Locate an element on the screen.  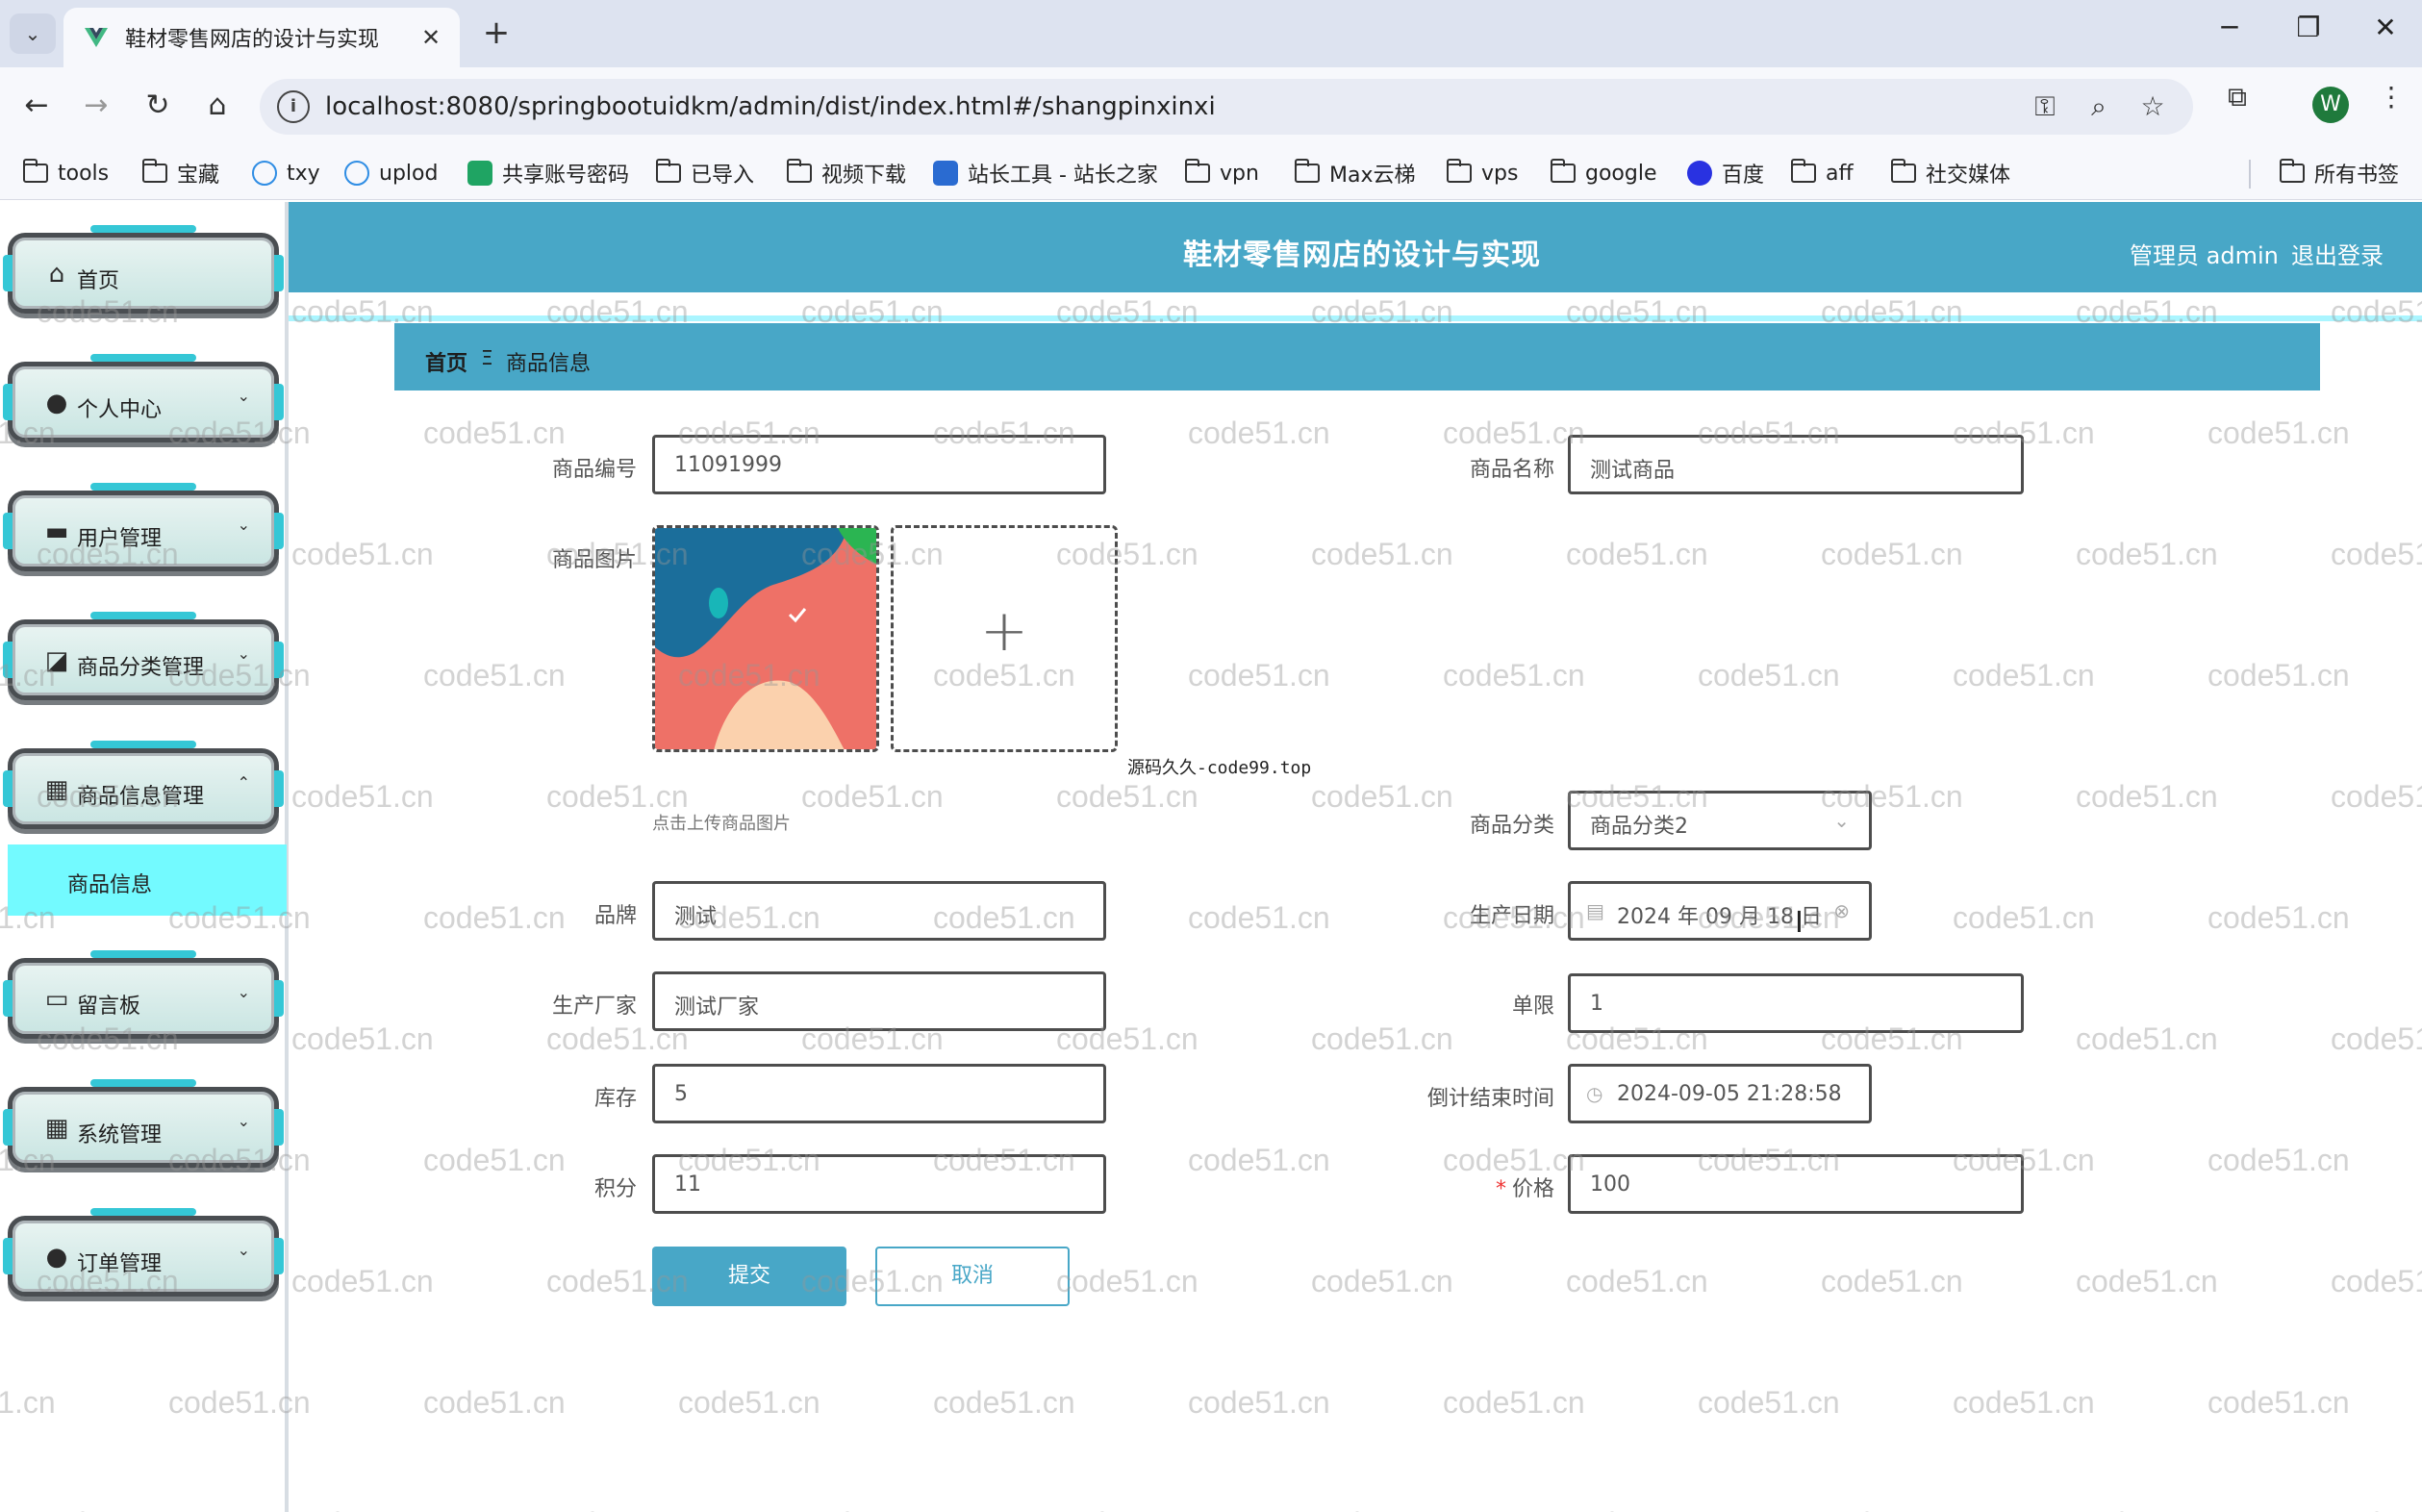
sidebar-item-category-management: ◪ 商品分类管理 ⌄ is located at coordinates (143, 657).